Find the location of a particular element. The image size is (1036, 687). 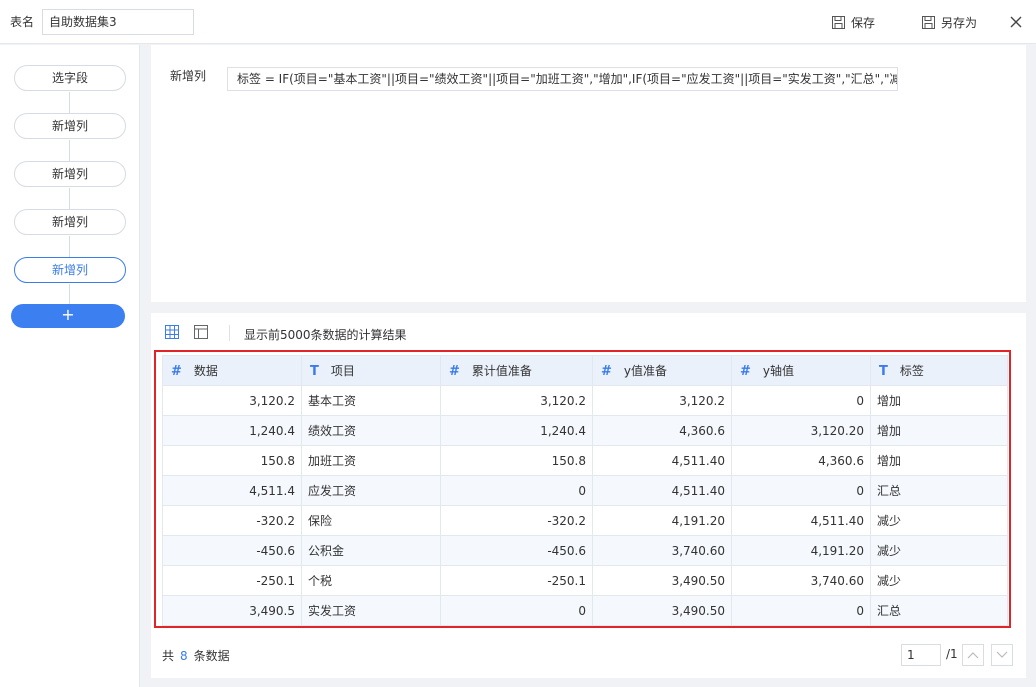

column-header: # y值准备 is located at coordinates (662, 370).